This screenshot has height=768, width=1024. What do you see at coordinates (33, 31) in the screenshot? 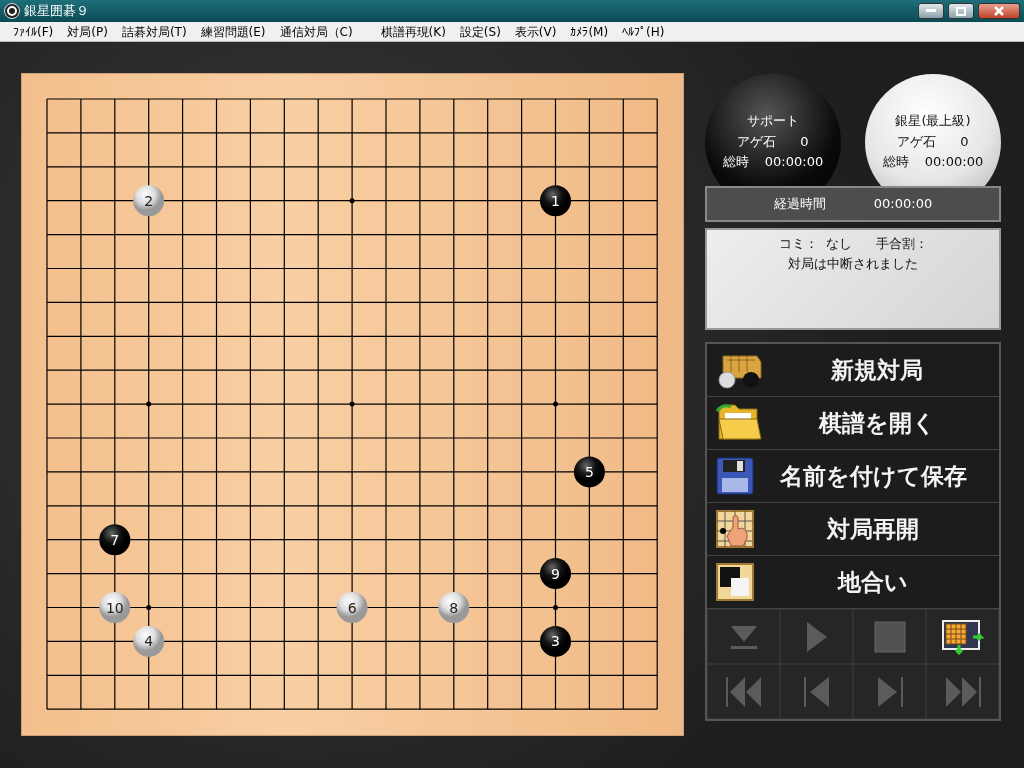
I see `menu-item: ﾌｧｲﾙ(F)` at bounding box center [33, 31].